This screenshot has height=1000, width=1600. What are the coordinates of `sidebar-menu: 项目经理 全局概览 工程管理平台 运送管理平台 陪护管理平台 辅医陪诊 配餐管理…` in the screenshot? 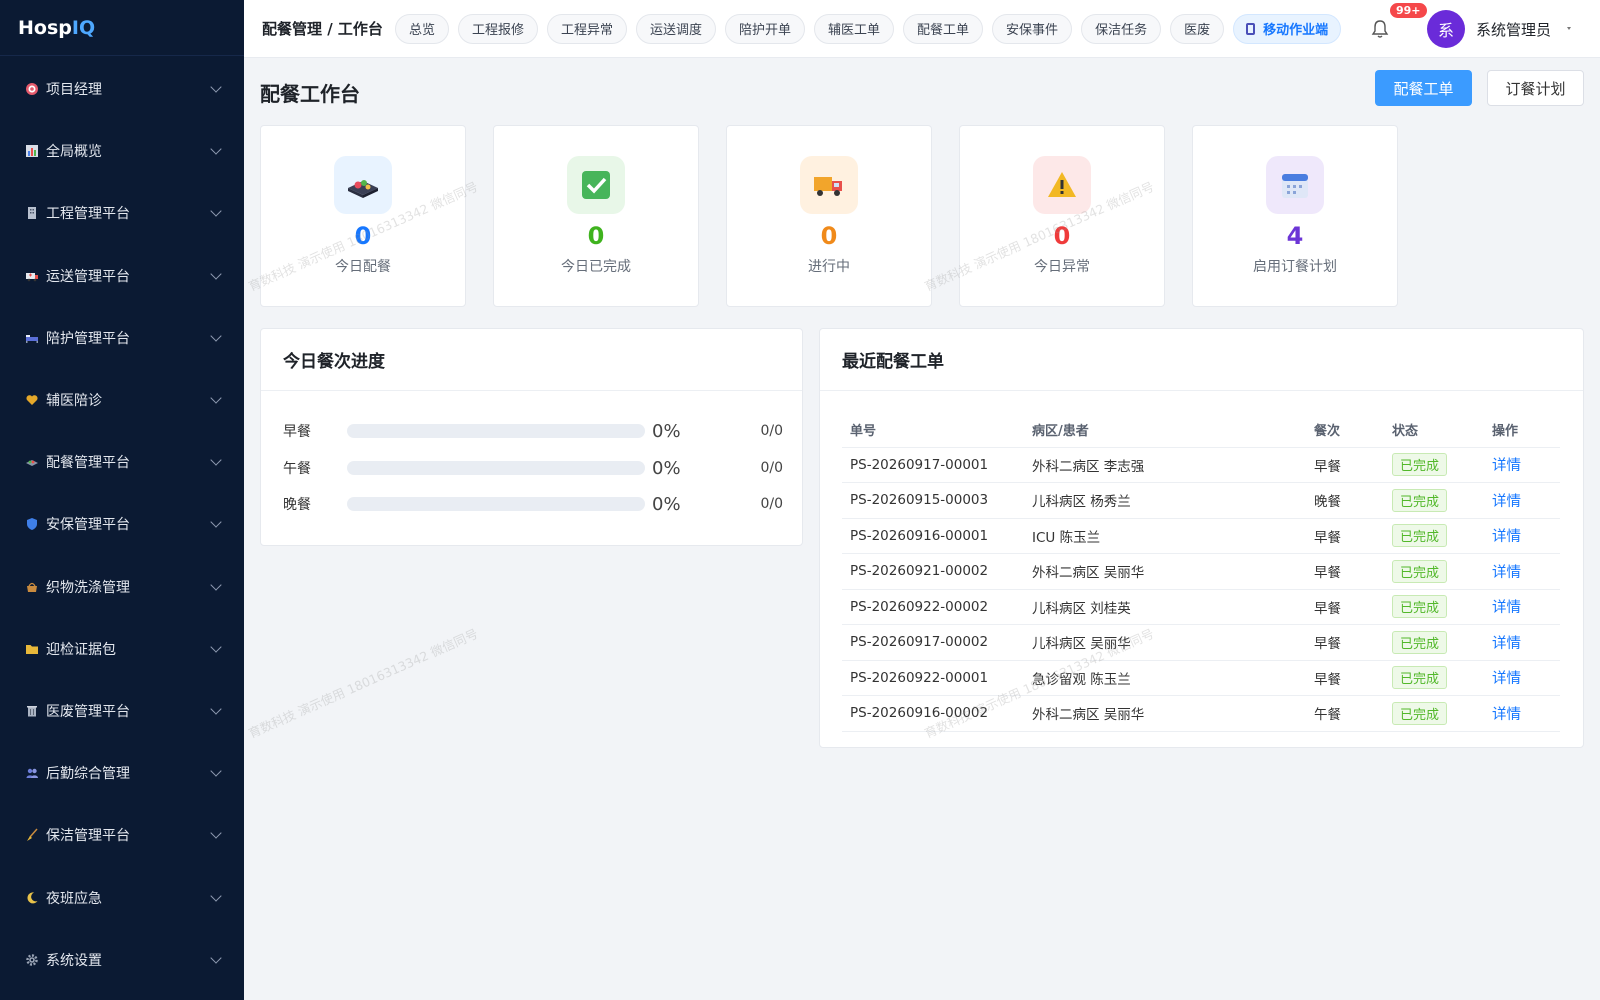 It's located at (122, 523).